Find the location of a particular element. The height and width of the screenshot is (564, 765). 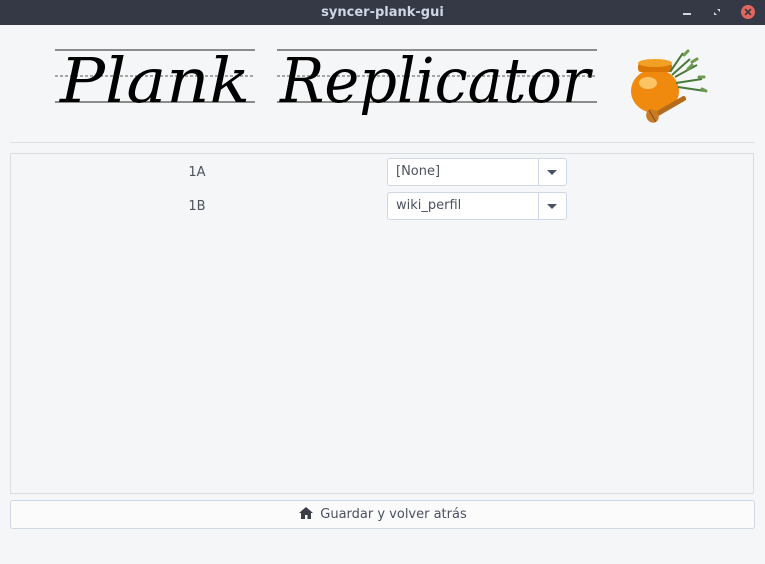

dropdown-value: [None] is located at coordinates (418, 171).